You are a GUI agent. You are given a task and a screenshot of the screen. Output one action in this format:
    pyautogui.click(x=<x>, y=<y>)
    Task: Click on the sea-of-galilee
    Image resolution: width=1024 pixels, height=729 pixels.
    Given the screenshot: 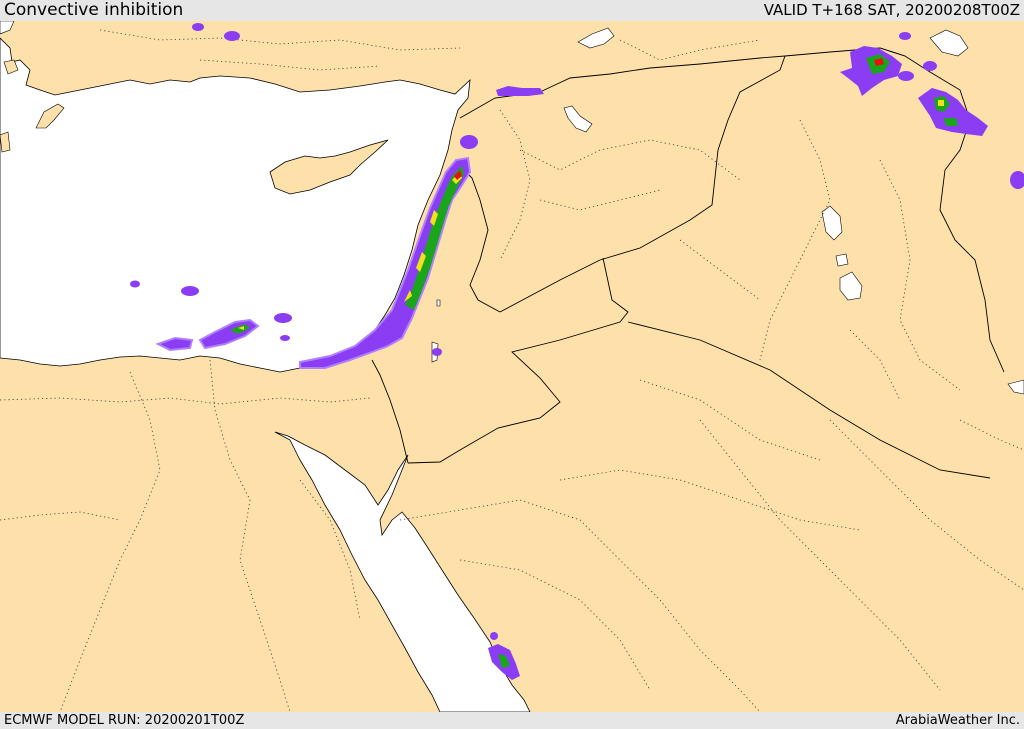 What is the action you would take?
    pyautogui.click(x=438, y=303)
    